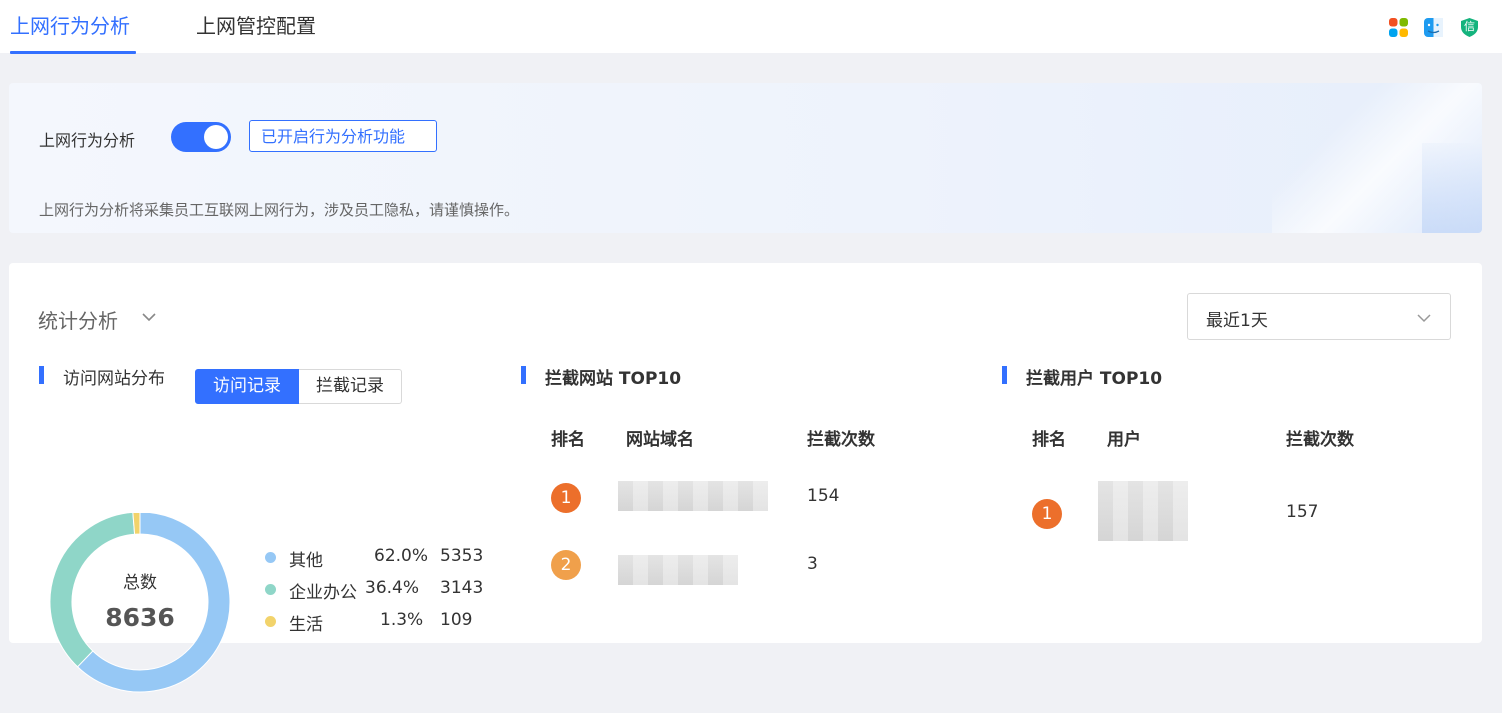  What do you see at coordinates (78, 319) in the screenshot?
I see `stats-section-title: 统计分析` at bounding box center [78, 319].